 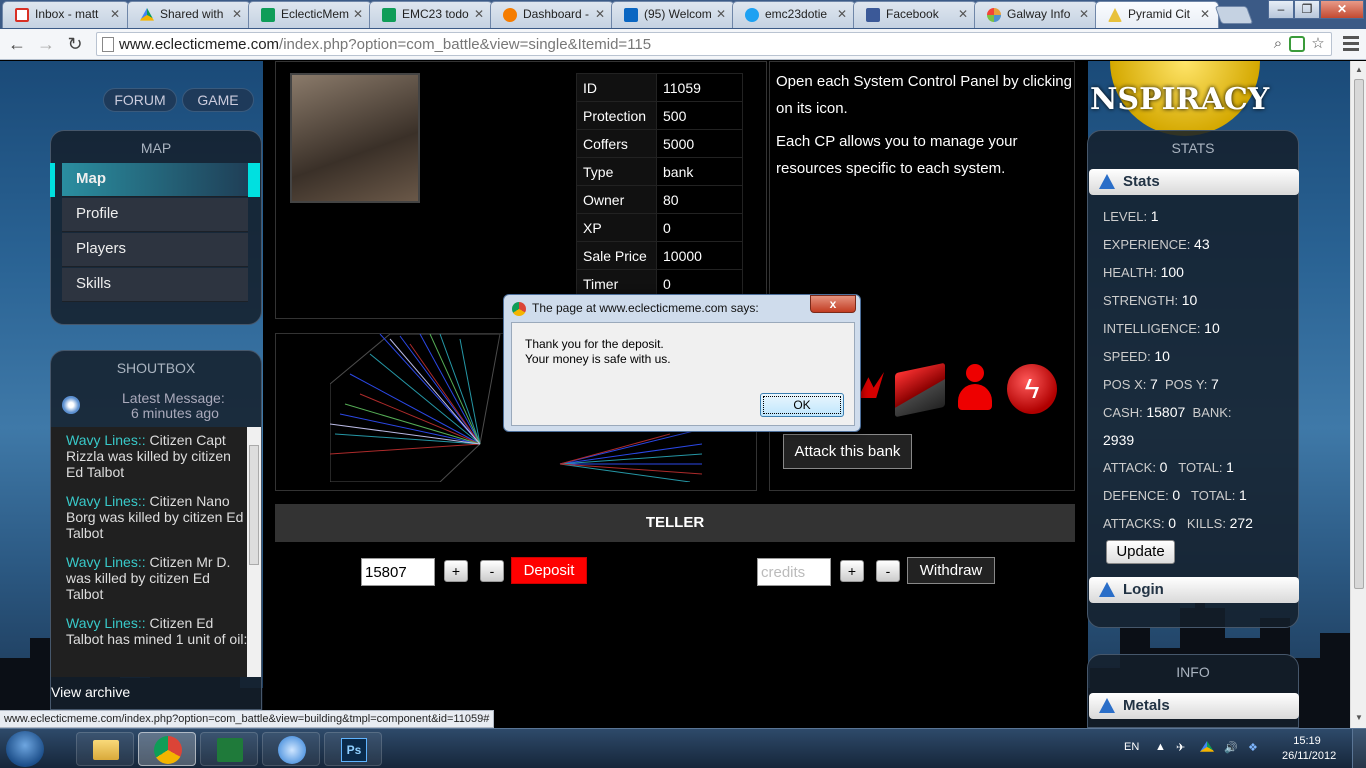 What do you see at coordinates (353, 749) in the screenshot?
I see `photoshop-app-button: Ps` at bounding box center [353, 749].